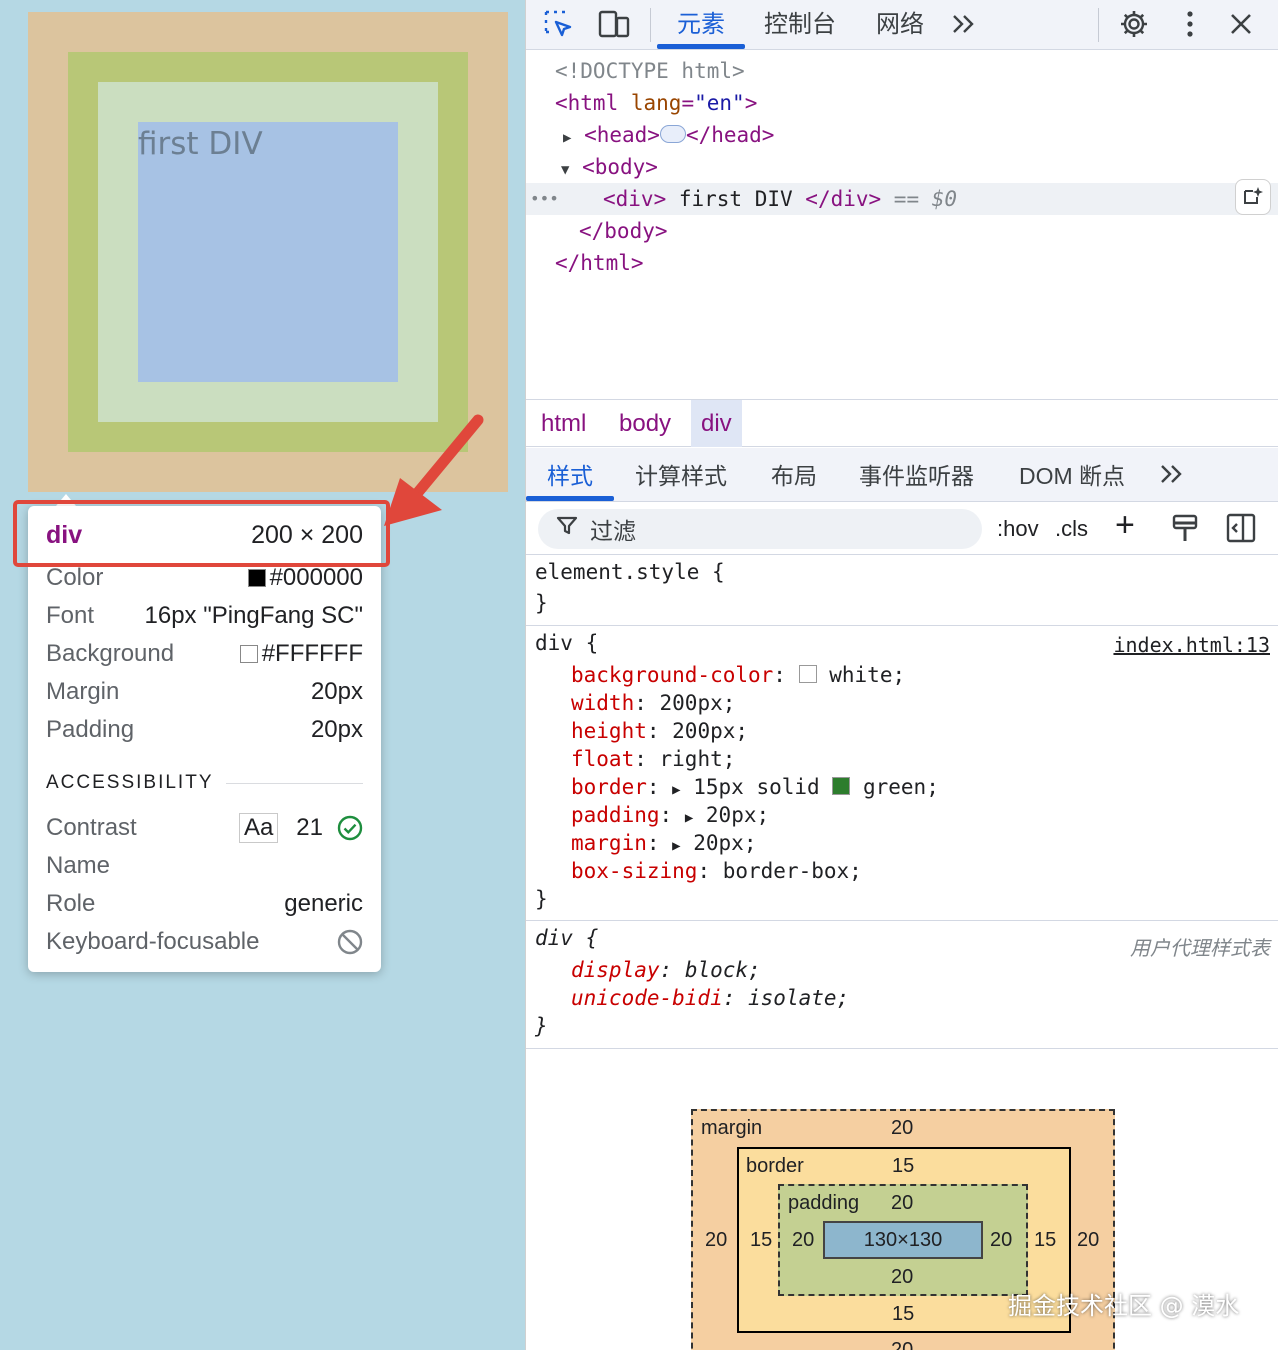  Describe the element at coordinates (570, 498) in the screenshot. I see `active-tab-indicator` at that location.